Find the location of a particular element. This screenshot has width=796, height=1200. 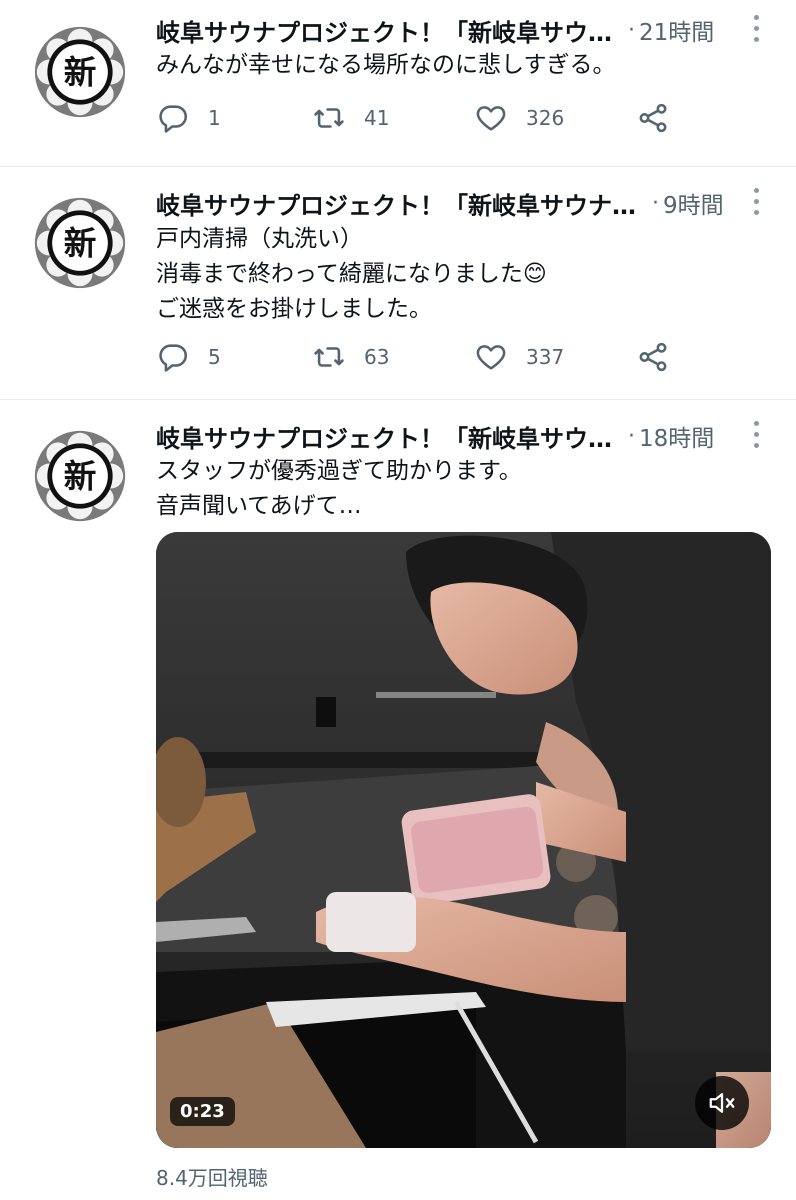

like-button: 326 is located at coordinates (519, 118).